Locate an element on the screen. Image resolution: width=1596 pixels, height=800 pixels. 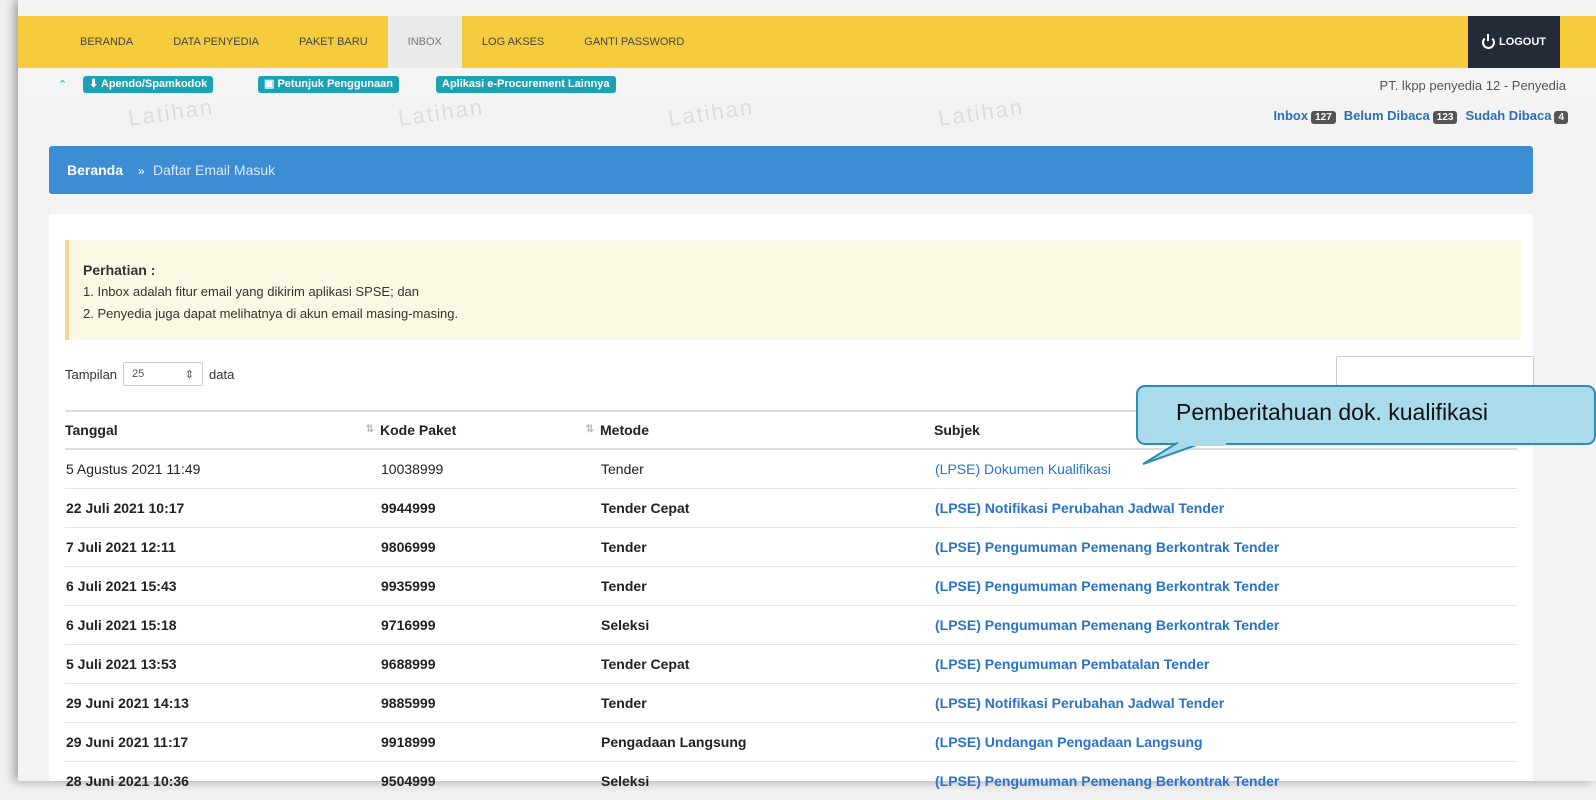
nav-log-akses: LOG AKSES is located at coordinates (513, 42).